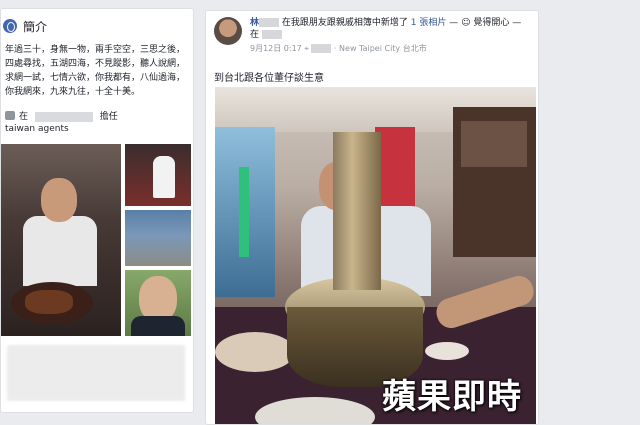  What do you see at coordinates (63, 116) in the screenshot?
I see `redacted-company` at bounding box center [63, 116].